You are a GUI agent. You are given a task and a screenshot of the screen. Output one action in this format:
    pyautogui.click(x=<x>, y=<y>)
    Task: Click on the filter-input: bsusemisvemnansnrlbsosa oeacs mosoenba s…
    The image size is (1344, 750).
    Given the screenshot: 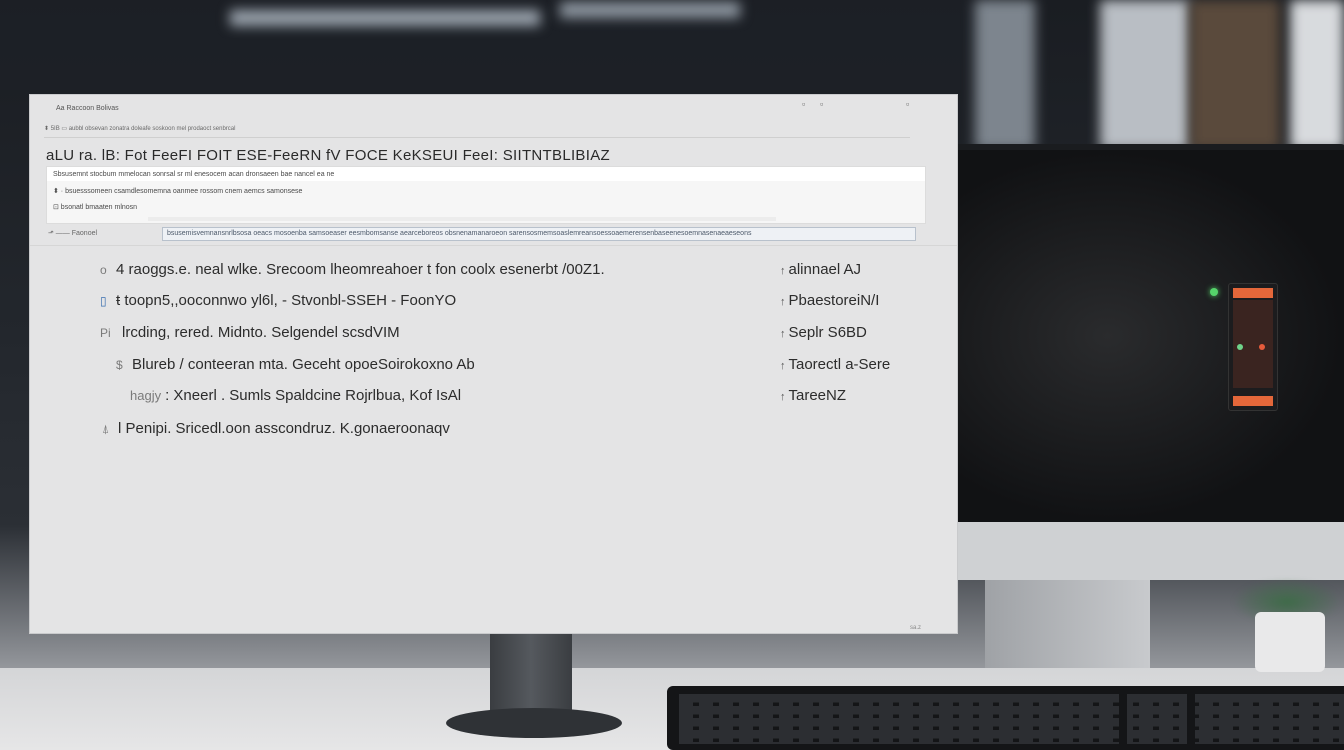 What is the action you would take?
    pyautogui.click(x=539, y=234)
    